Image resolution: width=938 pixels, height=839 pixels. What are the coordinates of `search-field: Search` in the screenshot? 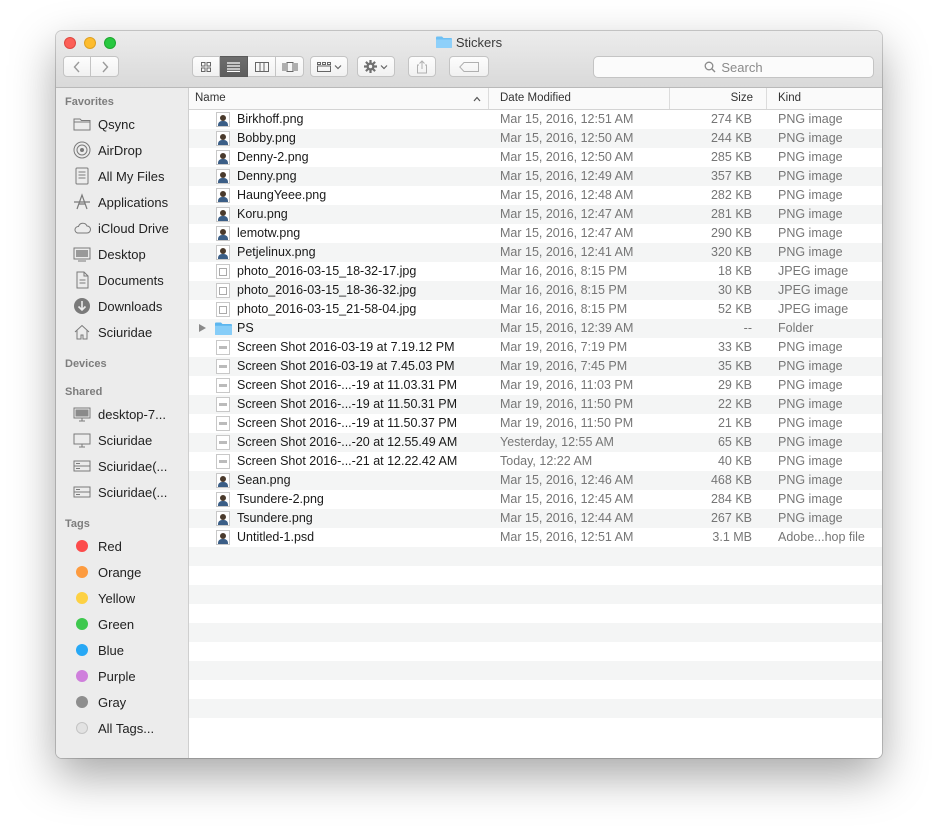 It's located at (733, 67).